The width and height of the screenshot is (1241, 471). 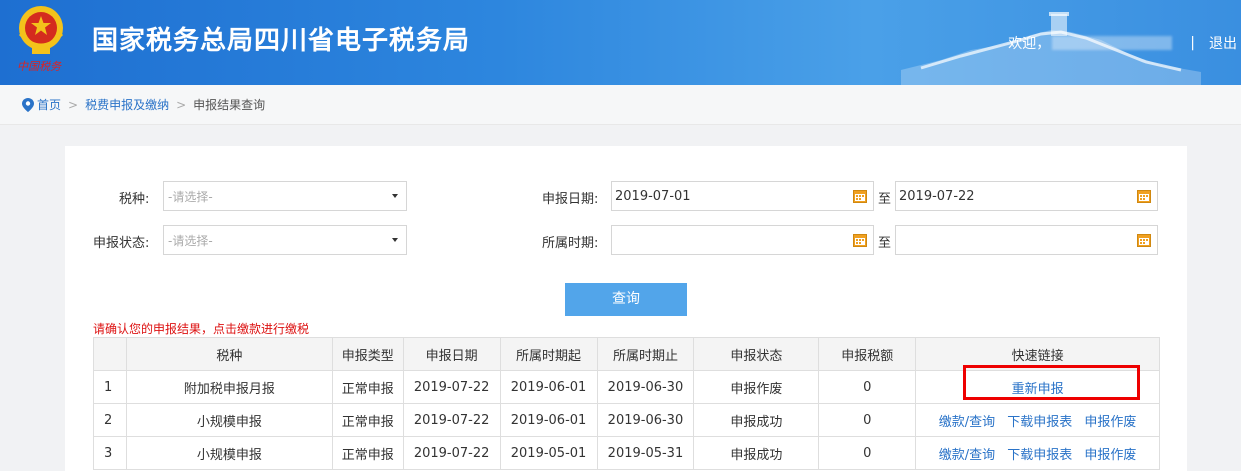 I want to click on notice-text: 请确认您的申报结果，点击缴款进行缴税, so click(x=201, y=329).